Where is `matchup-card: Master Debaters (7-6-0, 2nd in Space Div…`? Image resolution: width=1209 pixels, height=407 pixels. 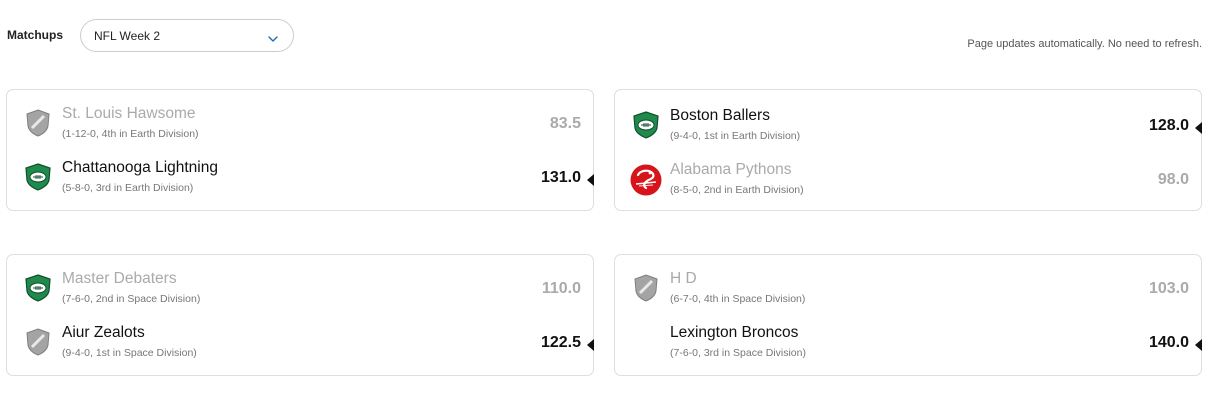 matchup-card: Master Debaters (7-6-0, 2nd in Space Div… is located at coordinates (300, 315).